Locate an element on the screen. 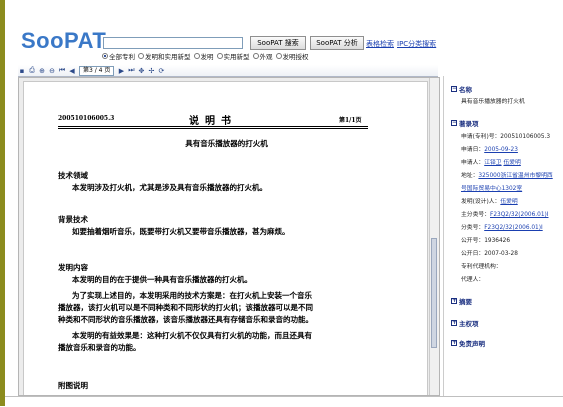  soopat-search-button: SooPAT 搜索 is located at coordinates (278, 43).